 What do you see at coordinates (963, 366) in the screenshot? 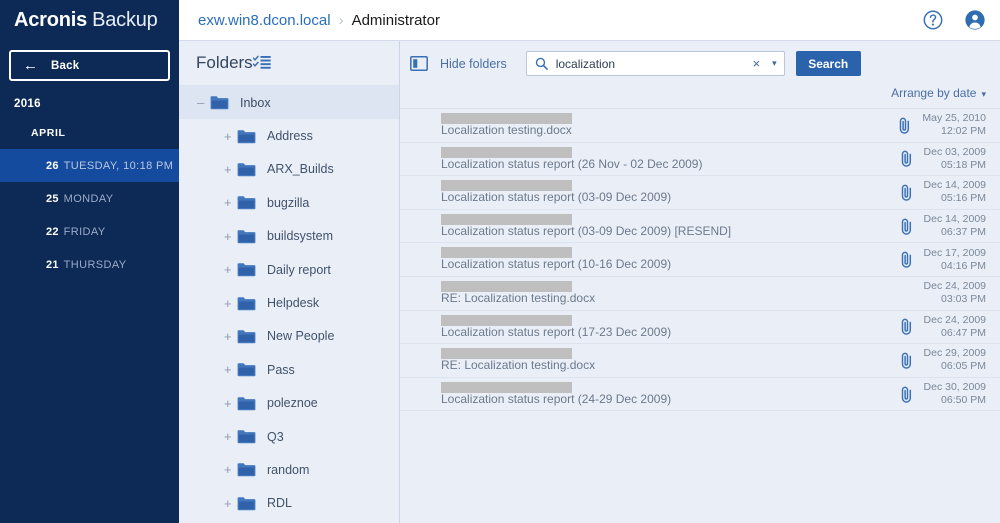
I see `mail-time: 06:05 PM` at bounding box center [963, 366].